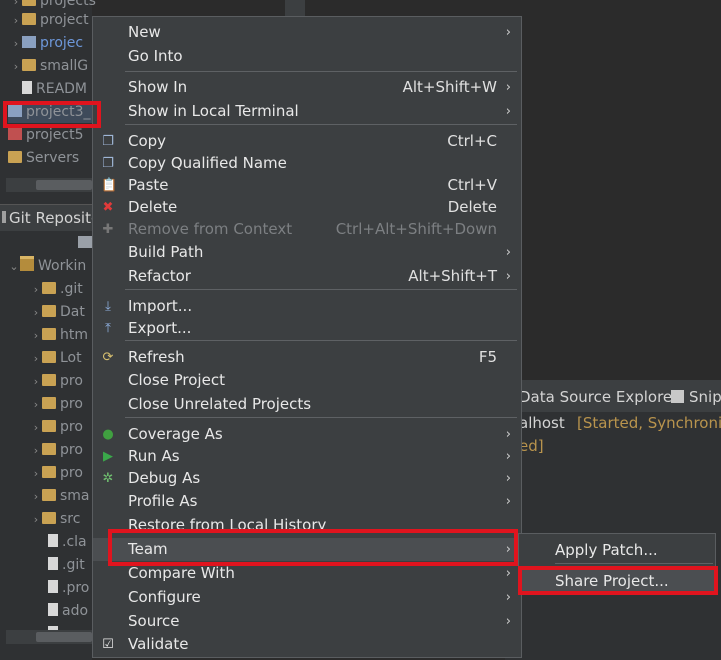 The width and height of the screenshot is (721, 660). Describe the element at coordinates (62, 266) in the screenshot. I see `tree-item-label: Workin` at that location.